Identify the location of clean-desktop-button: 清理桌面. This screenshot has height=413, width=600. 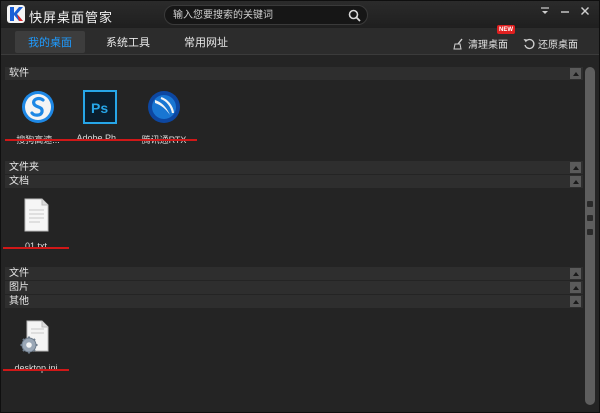
(480, 43).